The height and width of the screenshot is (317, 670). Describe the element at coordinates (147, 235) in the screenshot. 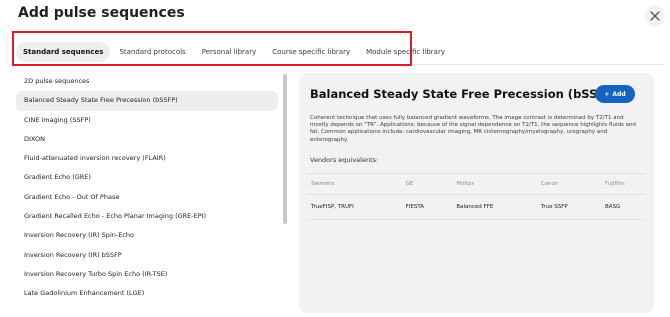

I see `list-item: Inversion Recovery (IR) Spin-Echo` at that location.